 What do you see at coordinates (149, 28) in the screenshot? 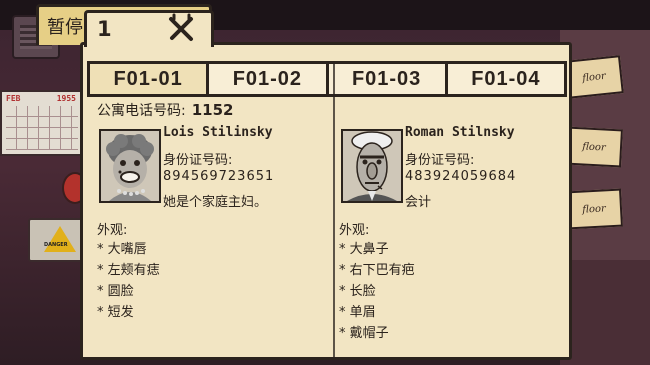
I see `folder-tab-number: 1` at bounding box center [149, 28].